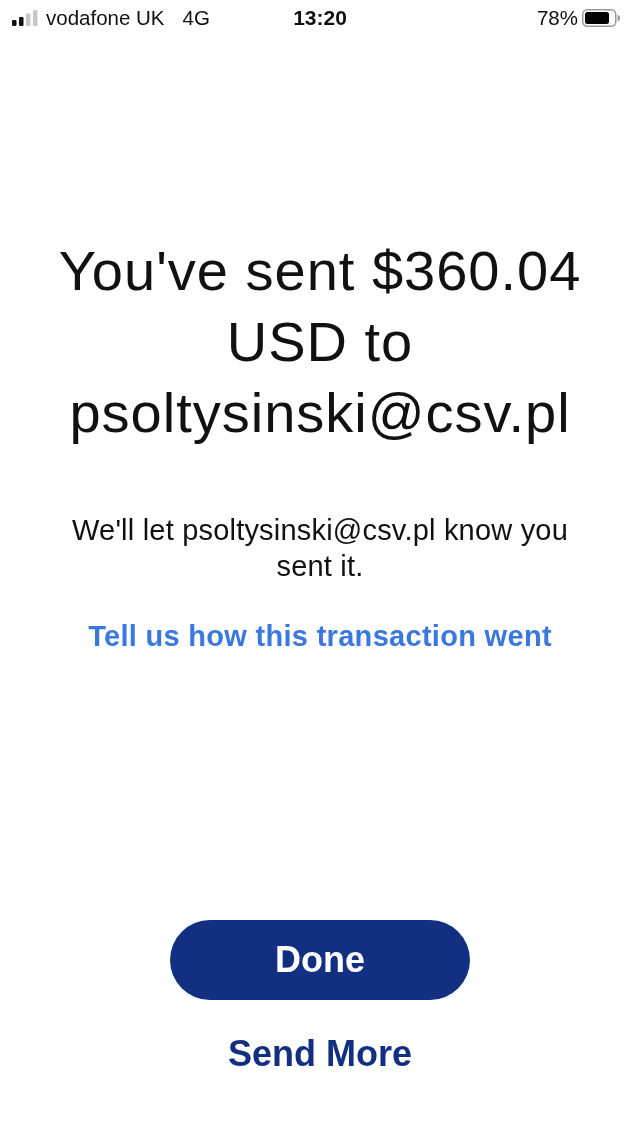  What do you see at coordinates (25, 18) in the screenshot?
I see `signal-icon` at bounding box center [25, 18].